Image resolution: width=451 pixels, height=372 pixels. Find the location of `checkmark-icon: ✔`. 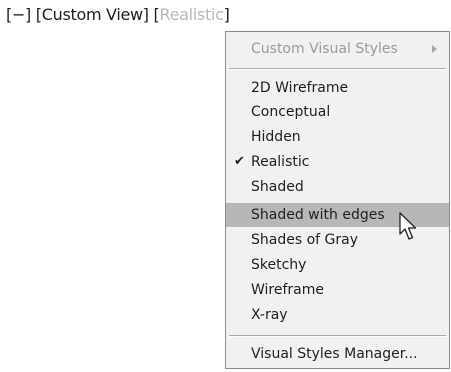

checkmark-icon: ✔ is located at coordinates (239, 161).